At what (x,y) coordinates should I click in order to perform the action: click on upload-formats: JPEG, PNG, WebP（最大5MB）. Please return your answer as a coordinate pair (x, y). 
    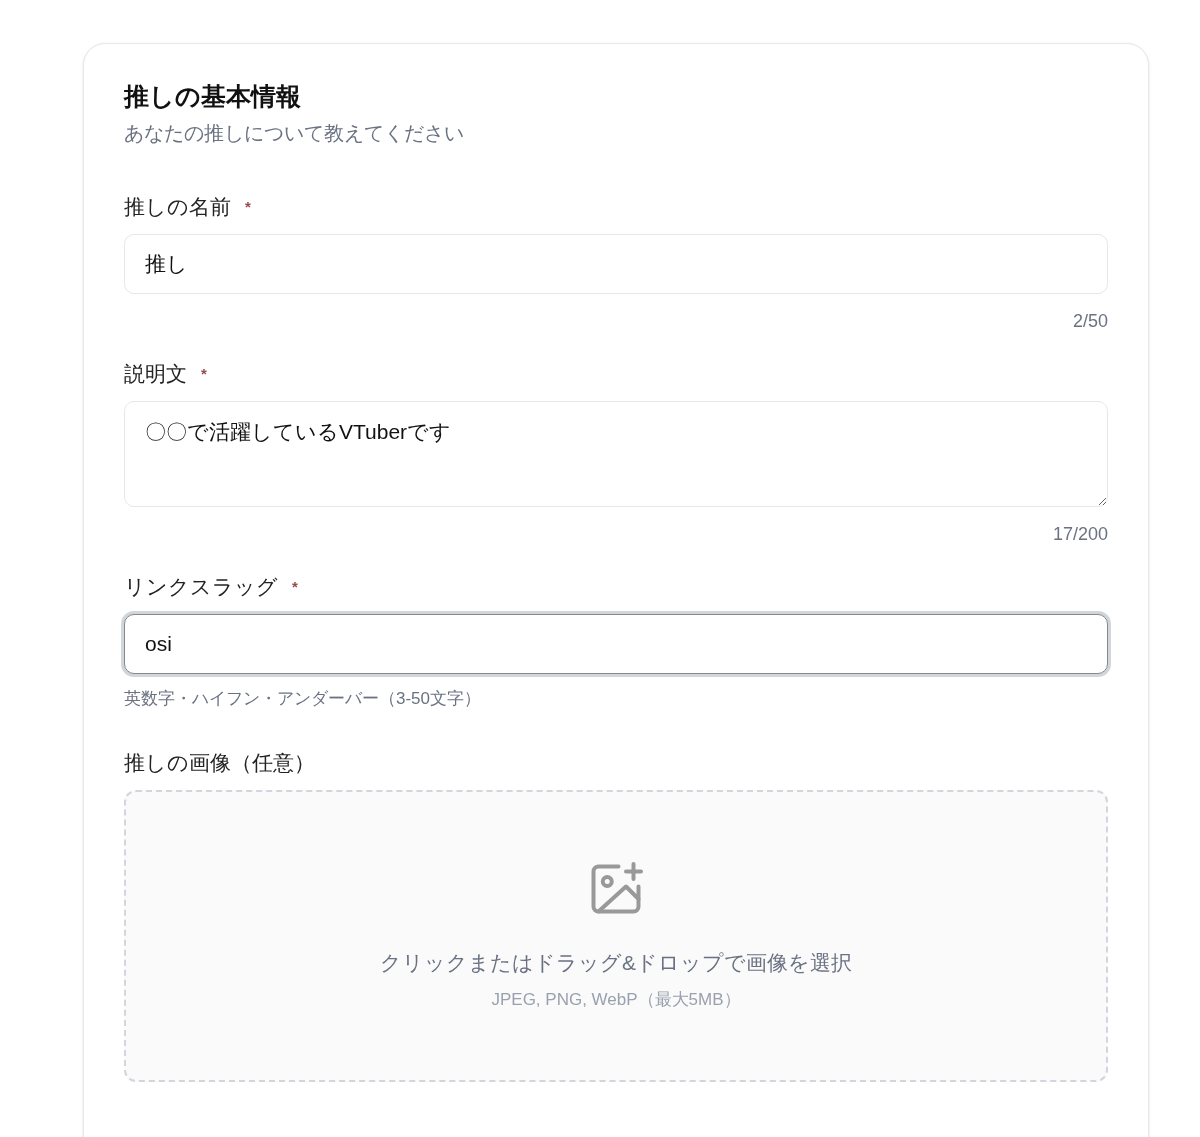
    Looking at the image, I should click on (616, 999).